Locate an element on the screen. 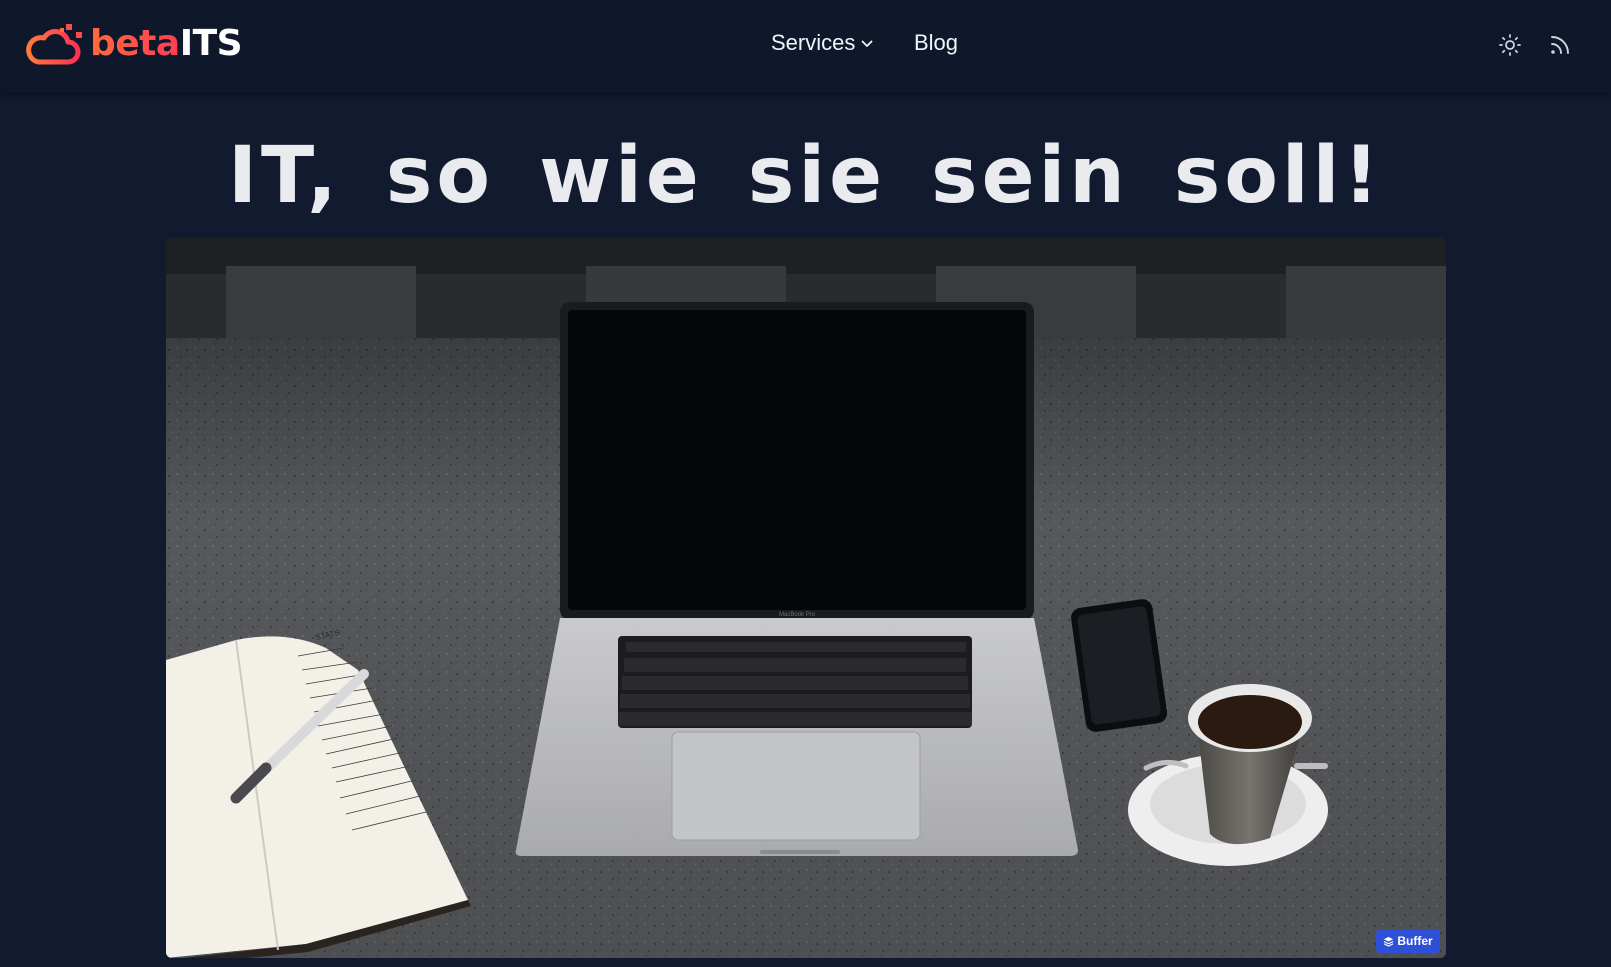 This screenshot has width=1611, height=967. buffer-share-button: Buffer is located at coordinates (1408, 941).